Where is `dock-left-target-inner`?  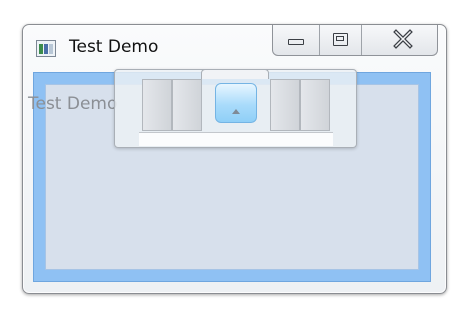
dock-left-target-inner is located at coordinates (187, 105).